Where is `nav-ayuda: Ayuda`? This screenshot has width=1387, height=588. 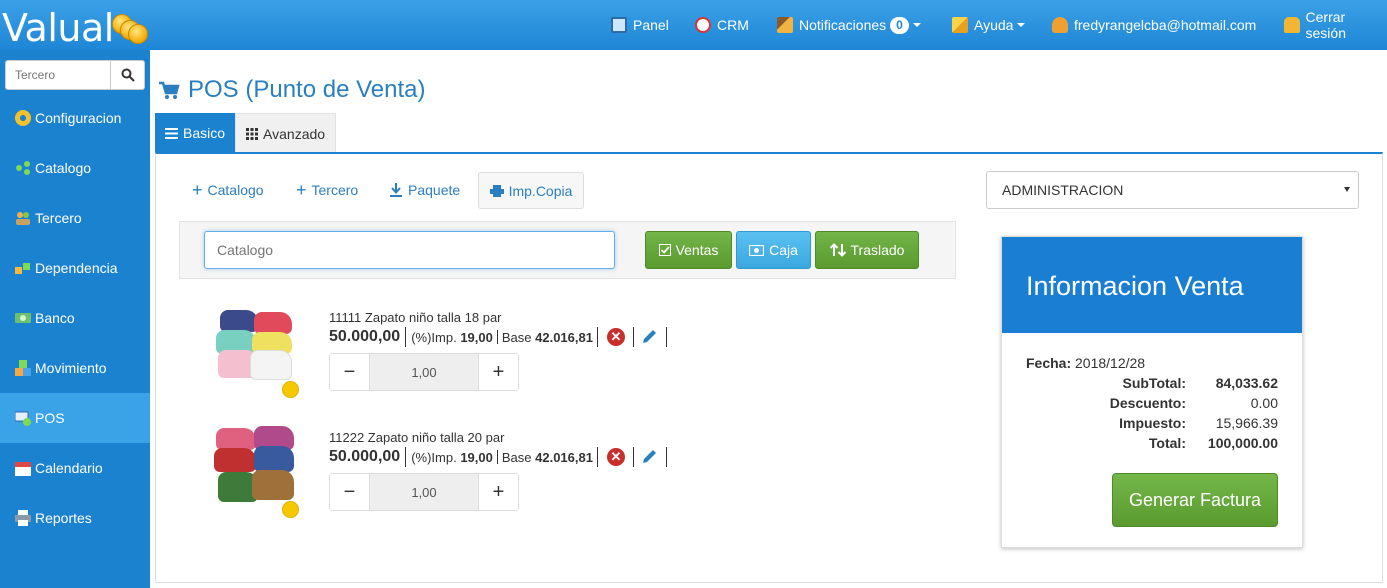 nav-ayuda: Ayuda is located at coordinates (989, 25).